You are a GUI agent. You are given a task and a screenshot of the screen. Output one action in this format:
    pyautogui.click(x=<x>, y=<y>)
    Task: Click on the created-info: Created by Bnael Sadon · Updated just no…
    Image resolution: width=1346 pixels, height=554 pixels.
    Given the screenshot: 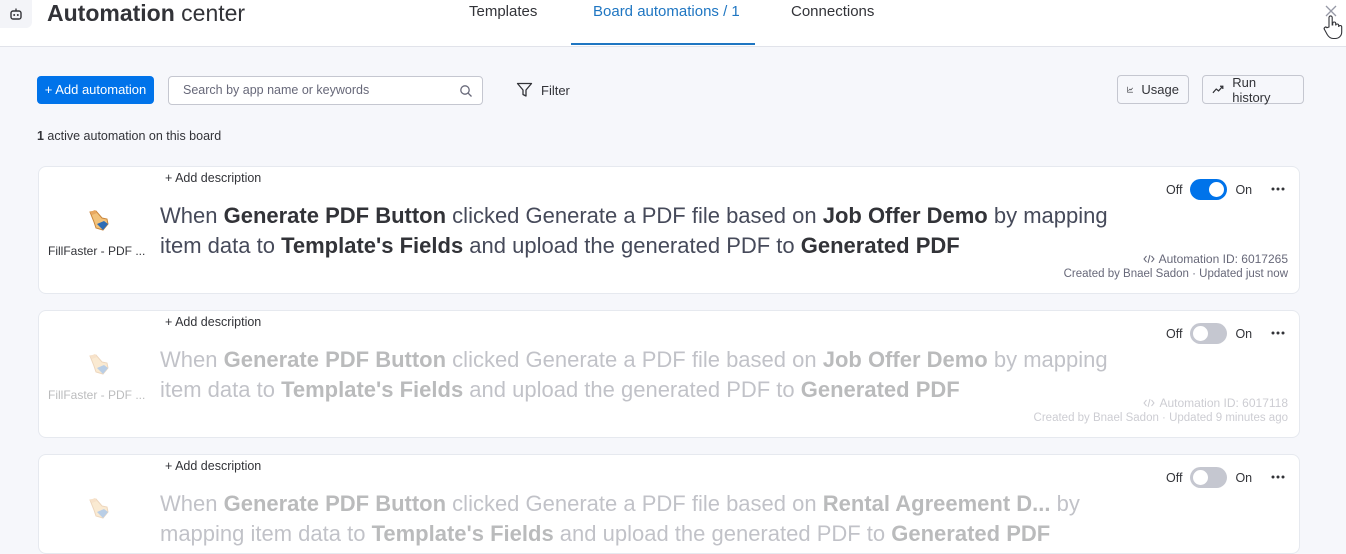 What is the action you would take?
    pyautogui.click(x=1175, y=274)
    